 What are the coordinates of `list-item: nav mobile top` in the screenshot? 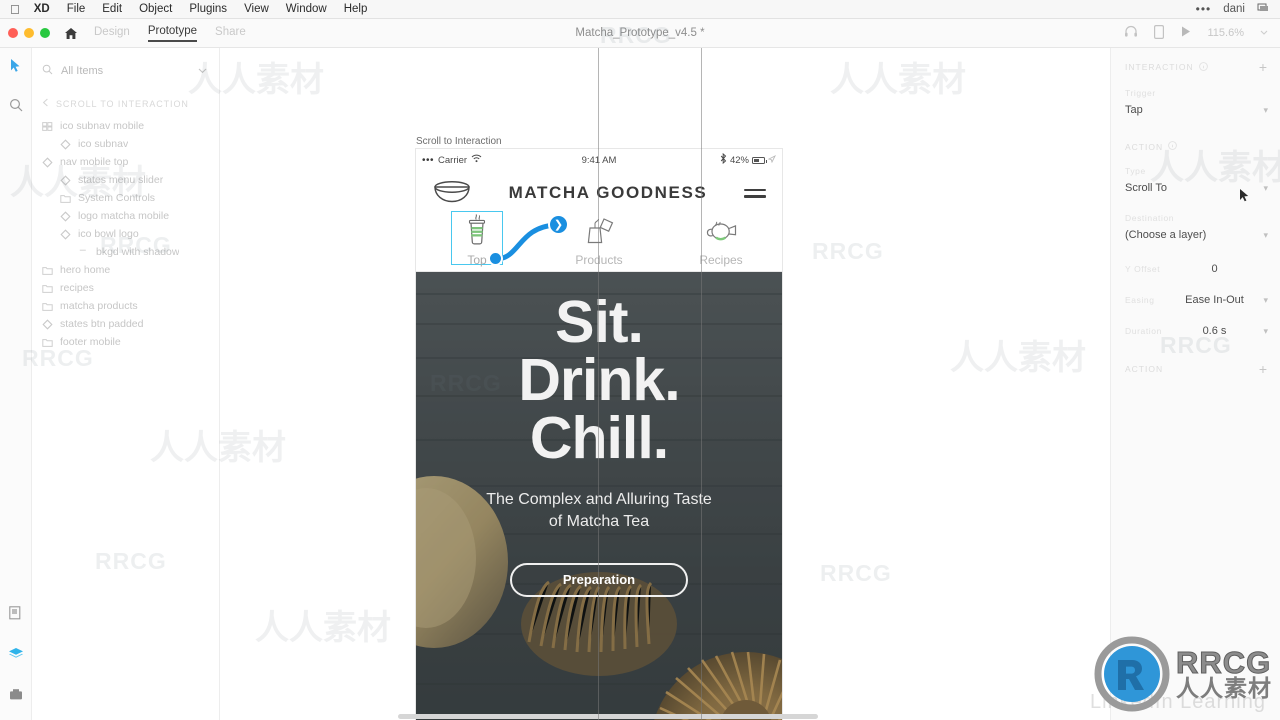 It's located at (125, 162).